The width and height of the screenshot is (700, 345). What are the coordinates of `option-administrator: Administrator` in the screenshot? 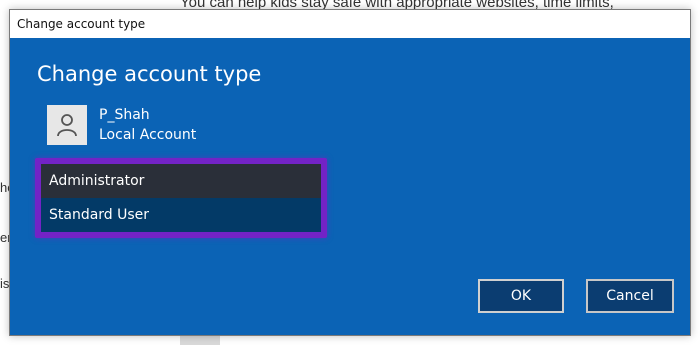 It's located at (181, 181).